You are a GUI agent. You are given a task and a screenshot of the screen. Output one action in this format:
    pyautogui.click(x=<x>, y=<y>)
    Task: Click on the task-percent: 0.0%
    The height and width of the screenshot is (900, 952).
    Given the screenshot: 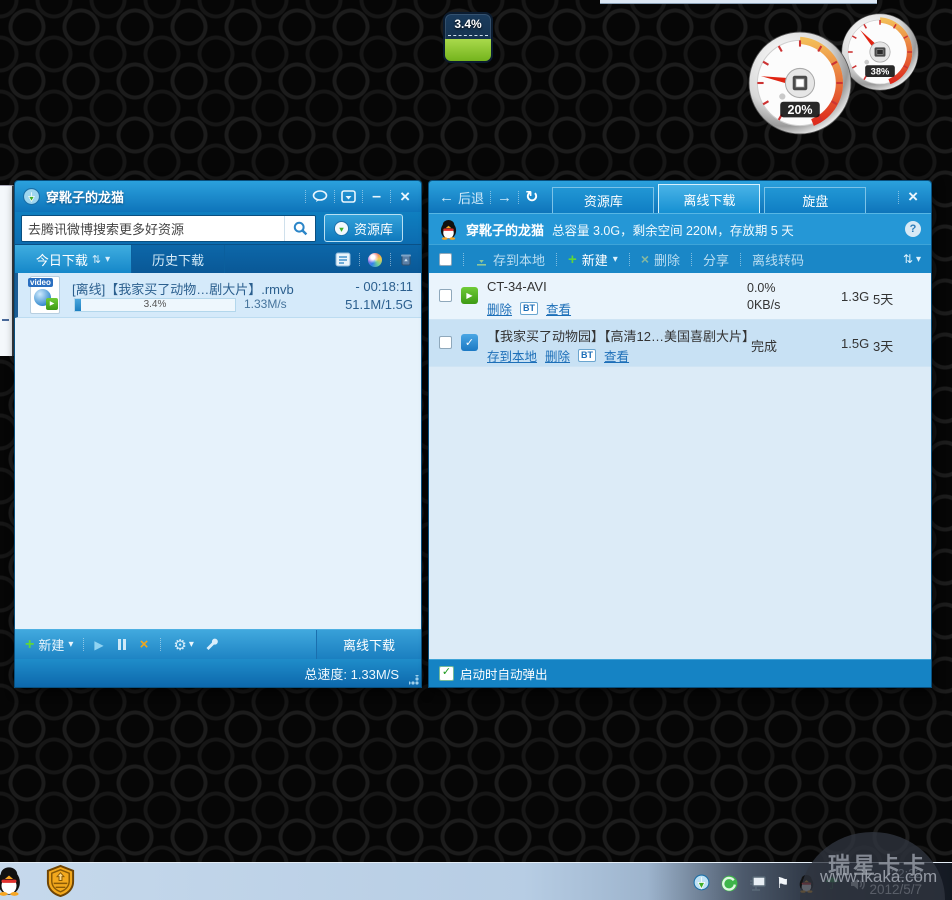 What is the action you would take?
    pyautogui.click(x=761, y=288)
    